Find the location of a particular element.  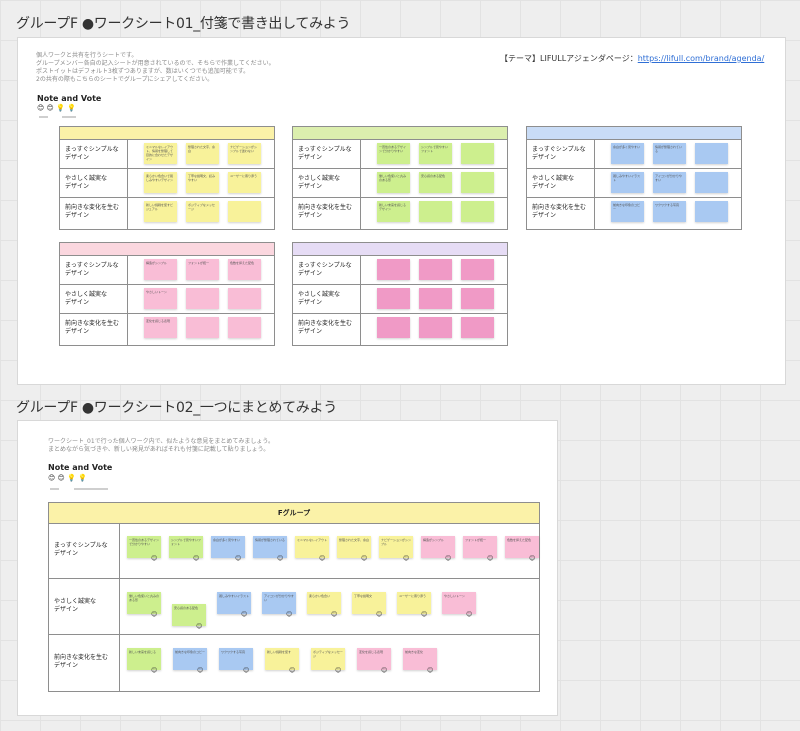

sticky-note: 整理された文字、余白 is located at coordinates (202, 153).